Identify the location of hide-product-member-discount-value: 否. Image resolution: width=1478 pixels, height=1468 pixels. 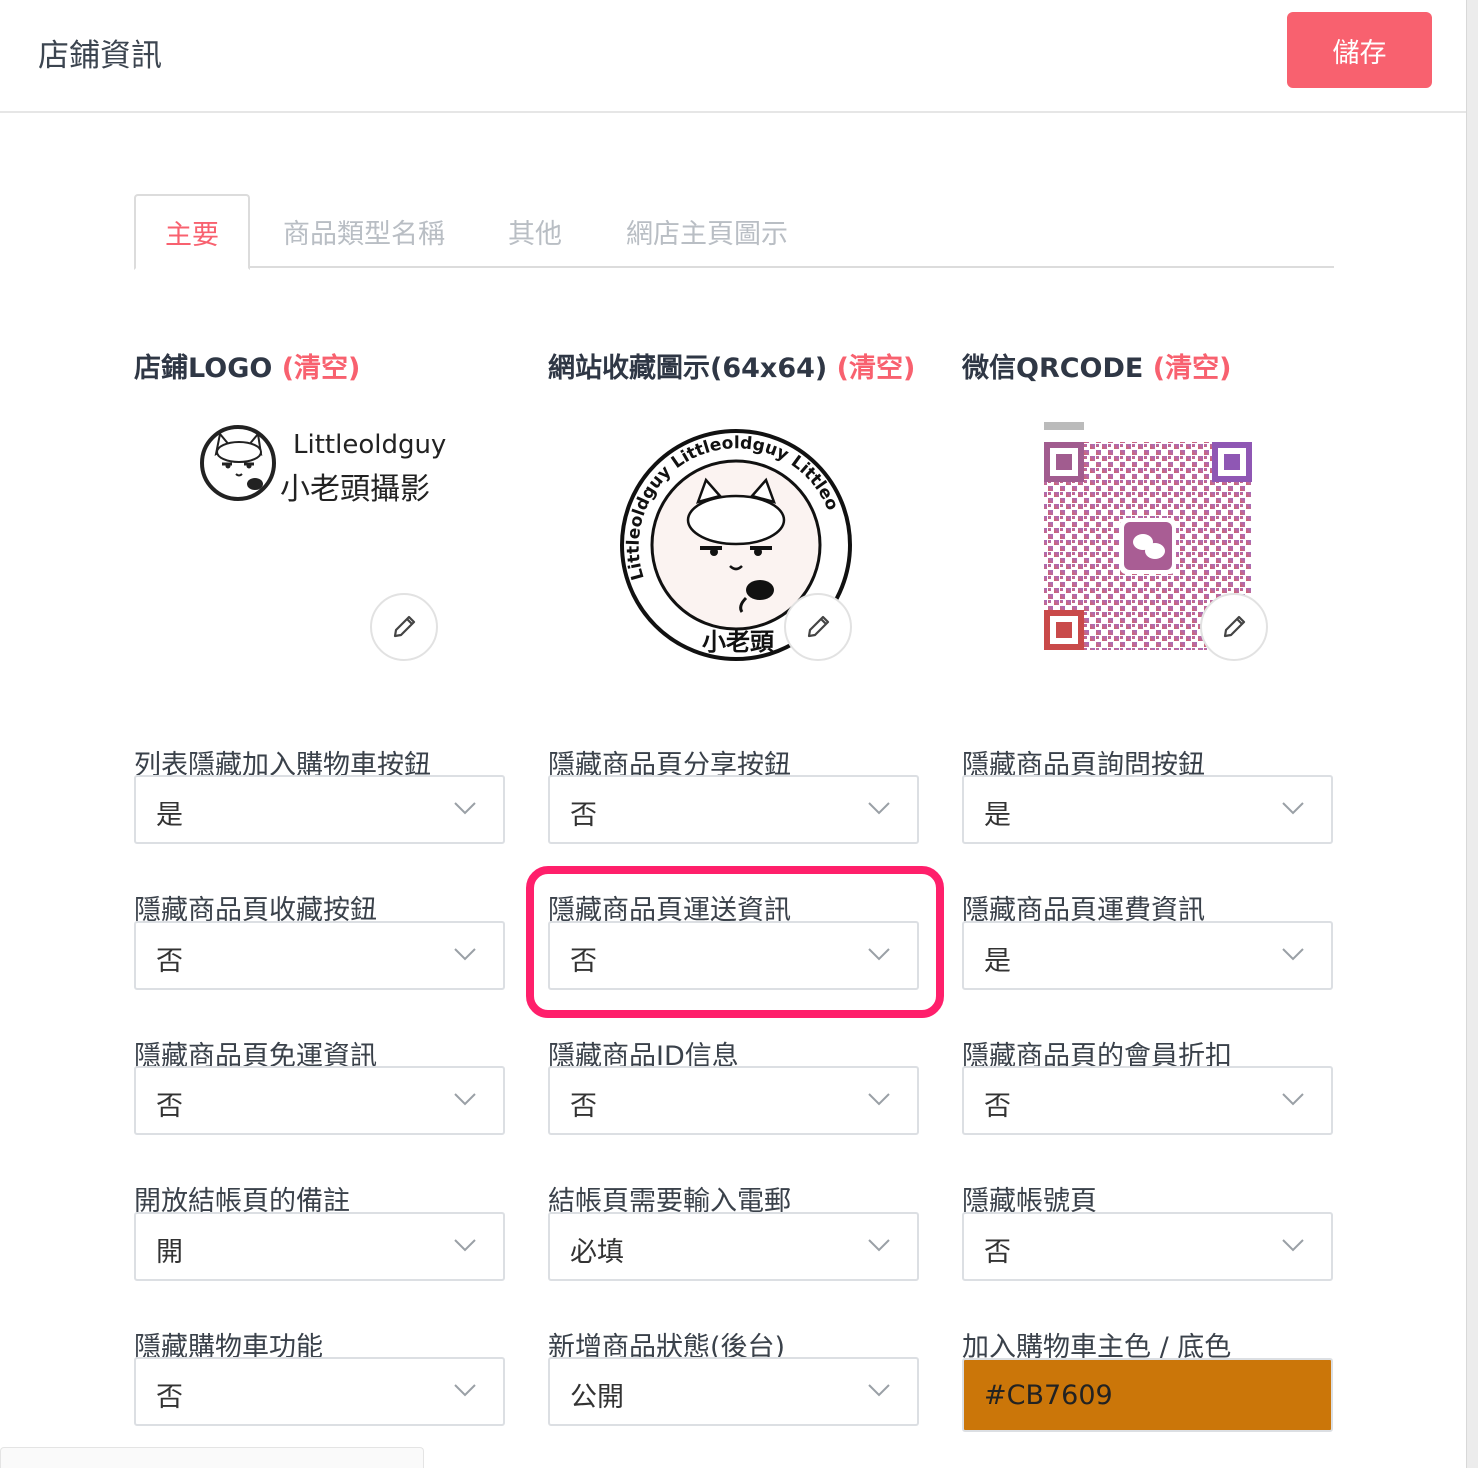
(997, 1106).